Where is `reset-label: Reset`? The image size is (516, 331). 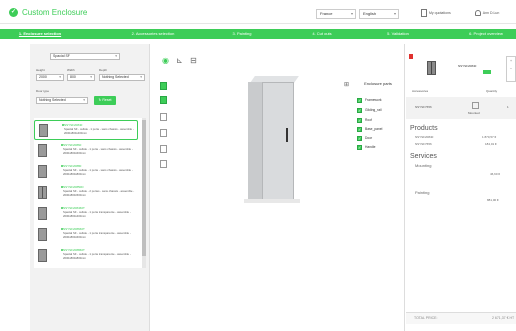 reset-label: Reset is located at coordinates (107, 100).